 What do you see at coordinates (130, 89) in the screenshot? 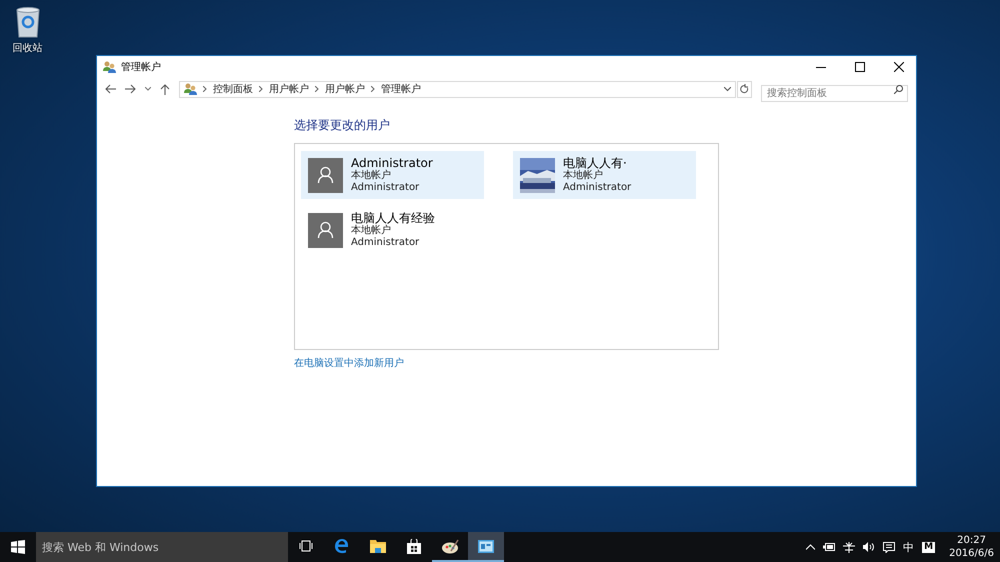
I see `forward-arrow-icon` at bounding box center [130, 89].